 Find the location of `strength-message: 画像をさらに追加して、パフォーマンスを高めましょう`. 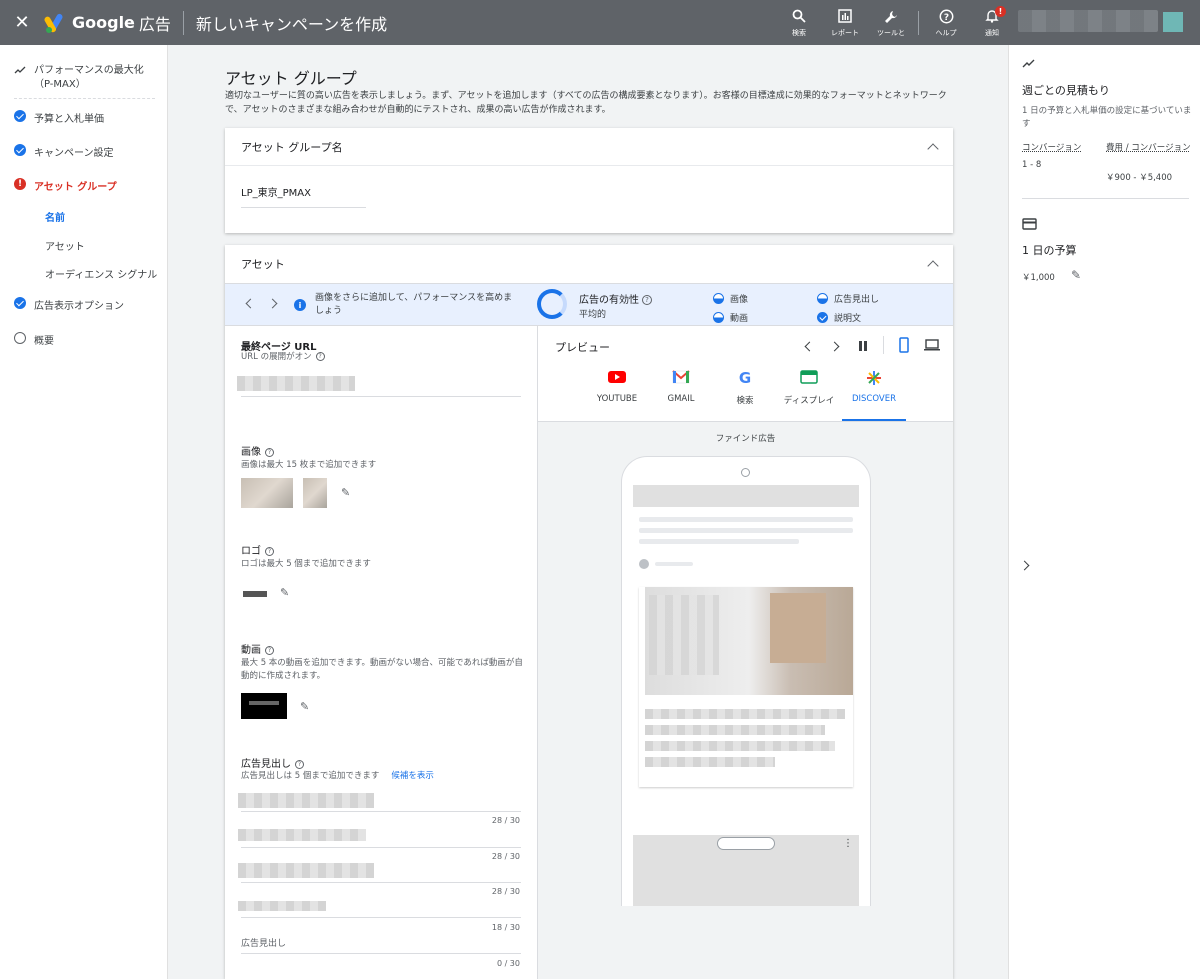

strength-message: 画像をさらに追加して、パフォーマンスを高めましょう is located at coordinates (414, 304).